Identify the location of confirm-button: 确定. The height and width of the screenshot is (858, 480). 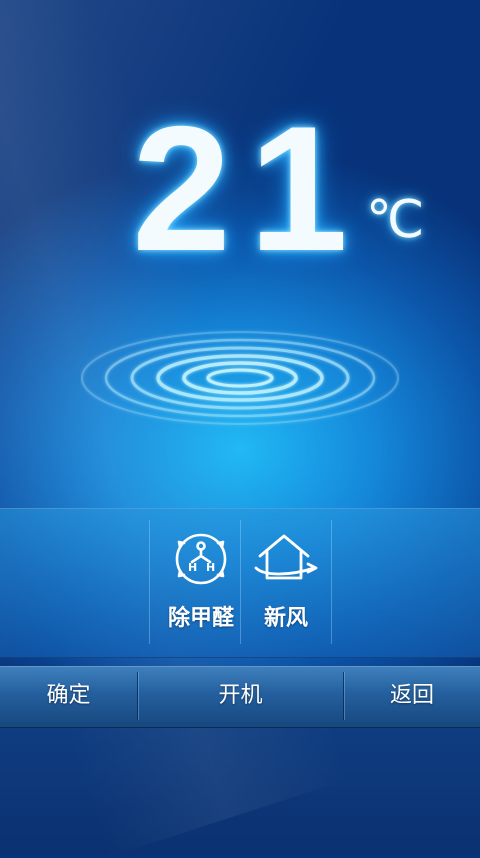
(68, 696).